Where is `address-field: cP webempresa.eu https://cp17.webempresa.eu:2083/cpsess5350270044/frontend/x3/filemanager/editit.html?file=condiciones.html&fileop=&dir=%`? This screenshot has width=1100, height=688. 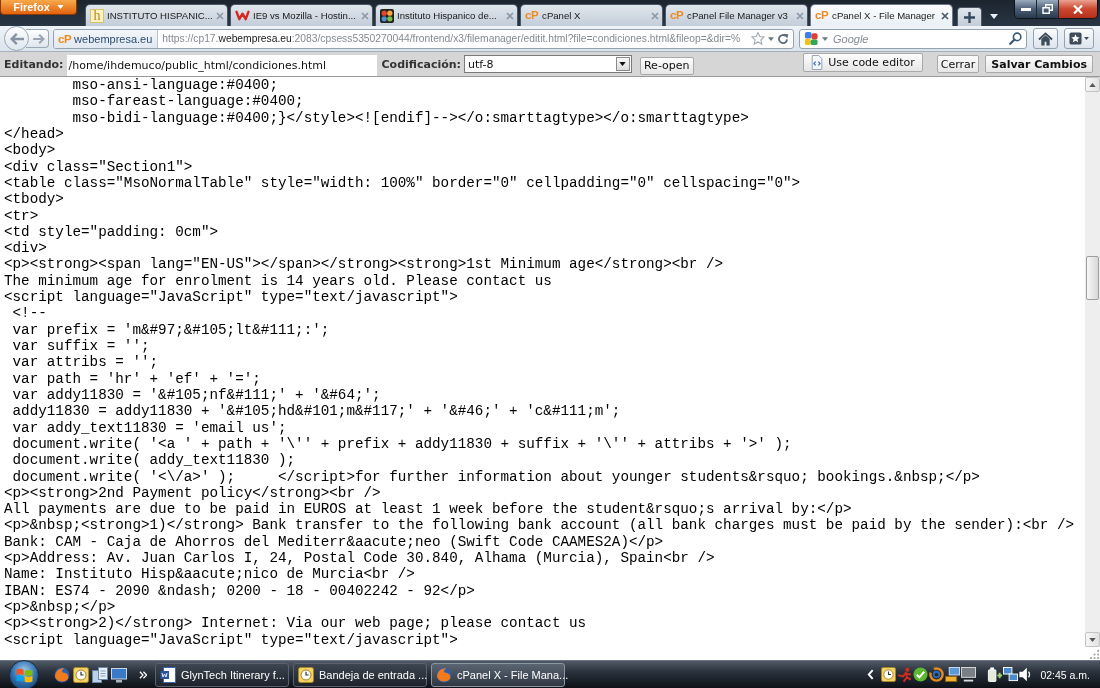 address-field: cP webempresa.eu https://cp17.webempresa.eu:2083/cpsess5350270044/frontend/x3/filemanager/editit.html?file=condiciones.html&fileop=&dir=% is located at coordinates (423, 38).